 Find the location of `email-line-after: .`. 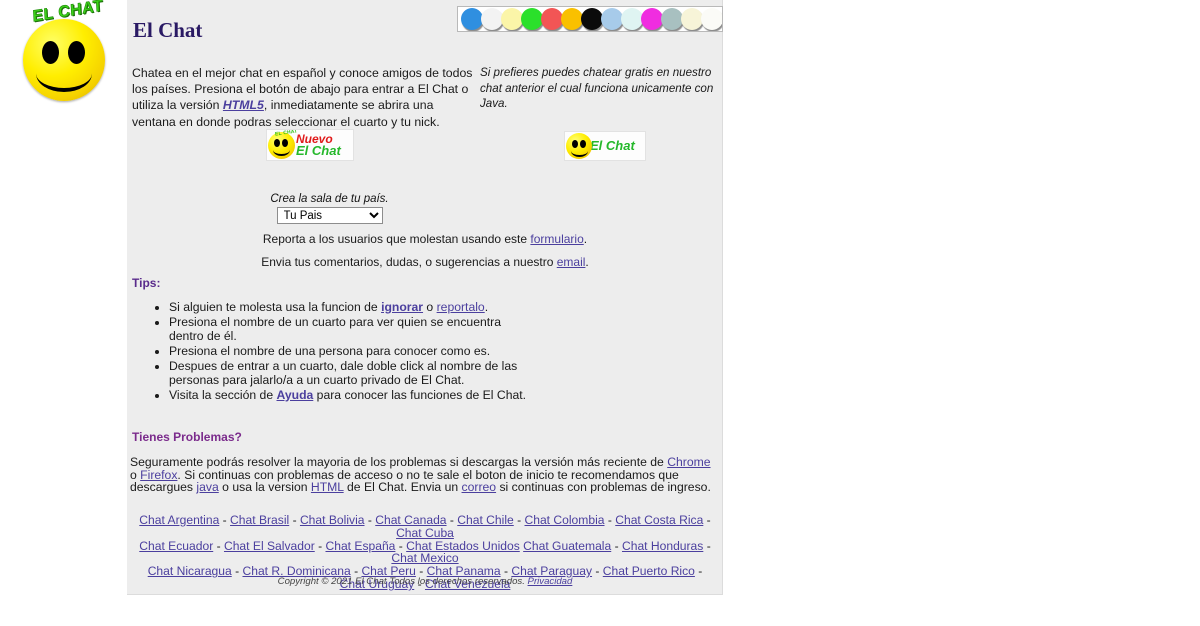

email-line-after: . is located at coordinates (587, 262).